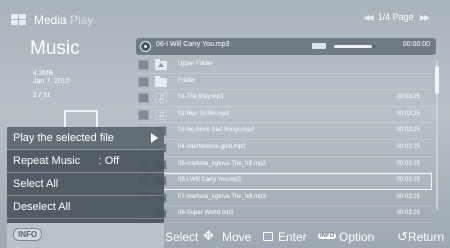 The image size is (450, 248). Describe the element at coordinates (284, 115) in the screenshot. I see `file-row: 02-Run To Me.mp3 00:03:25` at that location.